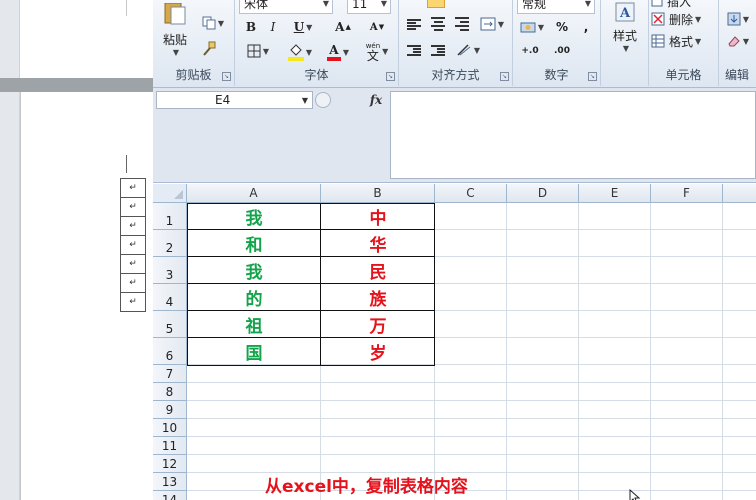 The height and width of the screenshot is (500, 756). I want to click on bold-button: B, so click(251, 27).